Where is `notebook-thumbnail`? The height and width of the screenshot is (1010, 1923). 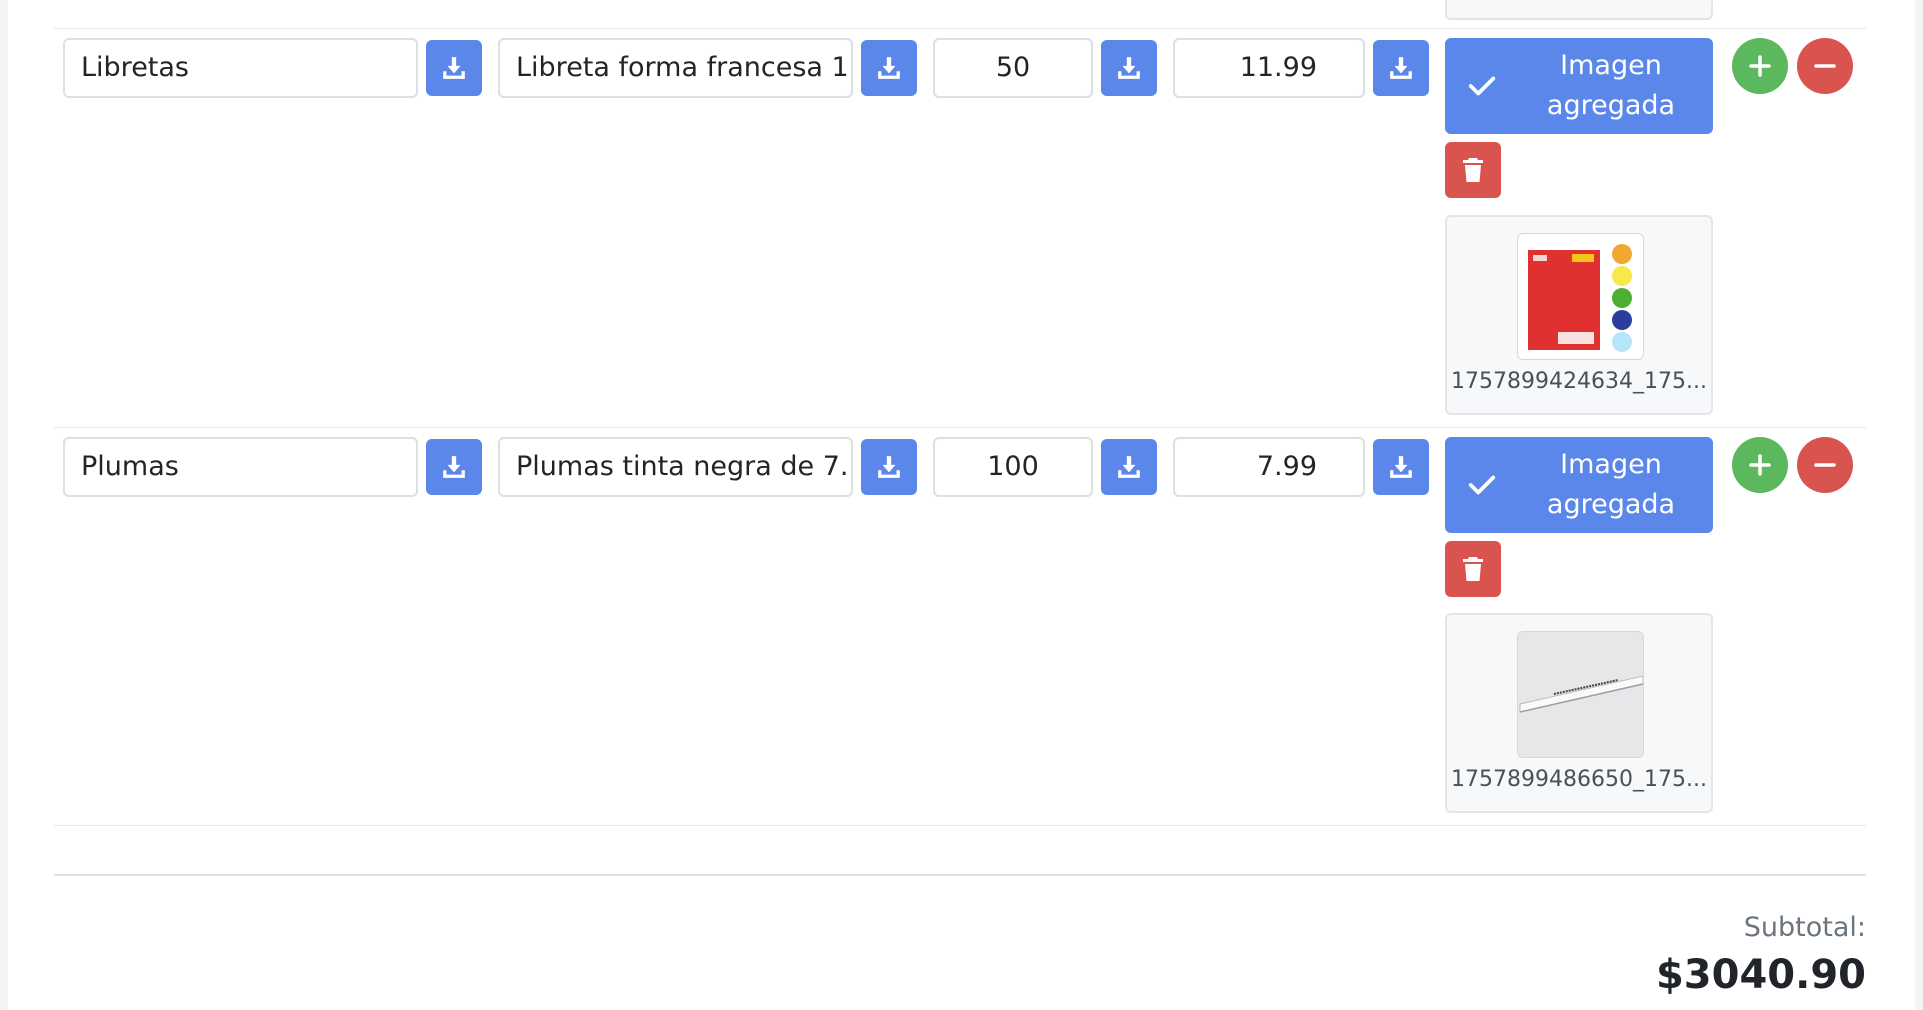 notebook-thumbnail is located at coordinates (1580, 296).